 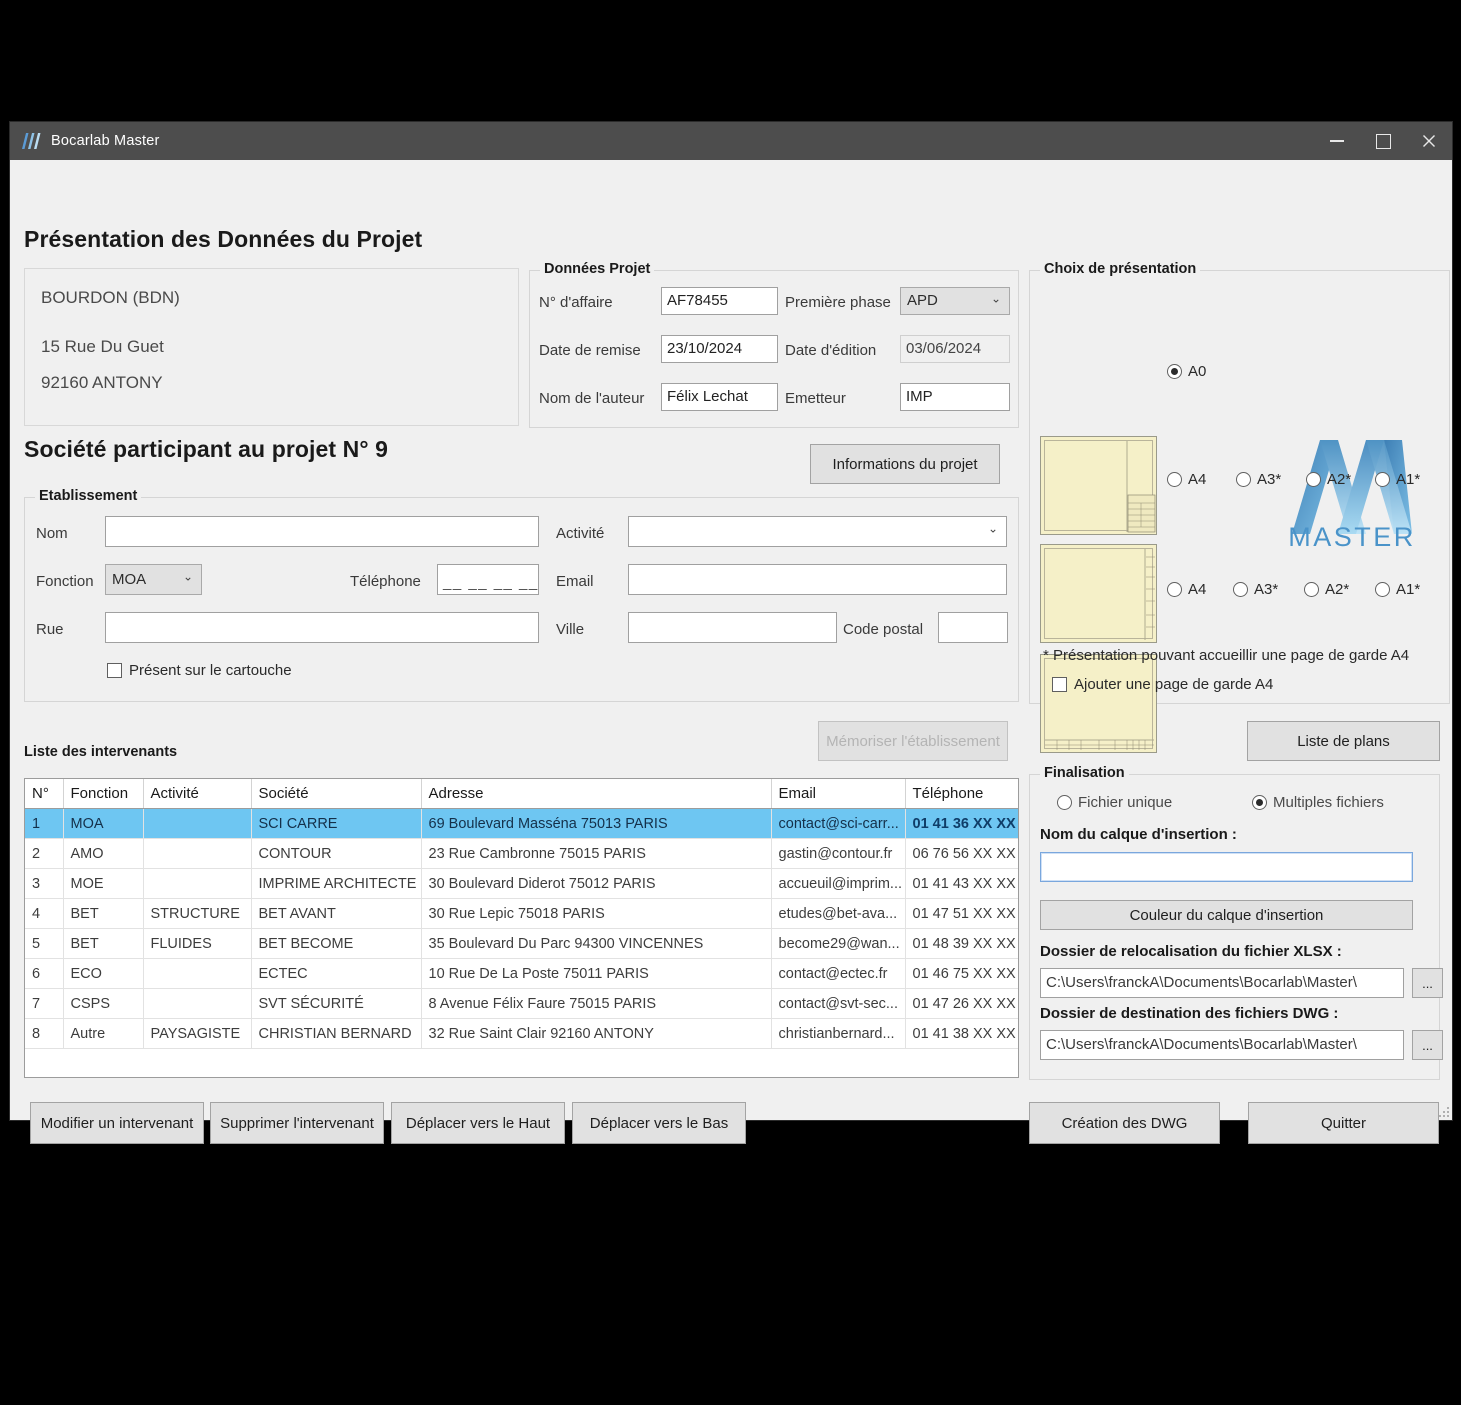 What do you see at coordinates (197, 794) in the screenshot?
I see `col-activite: Activité` at bounding box center [197, 794].